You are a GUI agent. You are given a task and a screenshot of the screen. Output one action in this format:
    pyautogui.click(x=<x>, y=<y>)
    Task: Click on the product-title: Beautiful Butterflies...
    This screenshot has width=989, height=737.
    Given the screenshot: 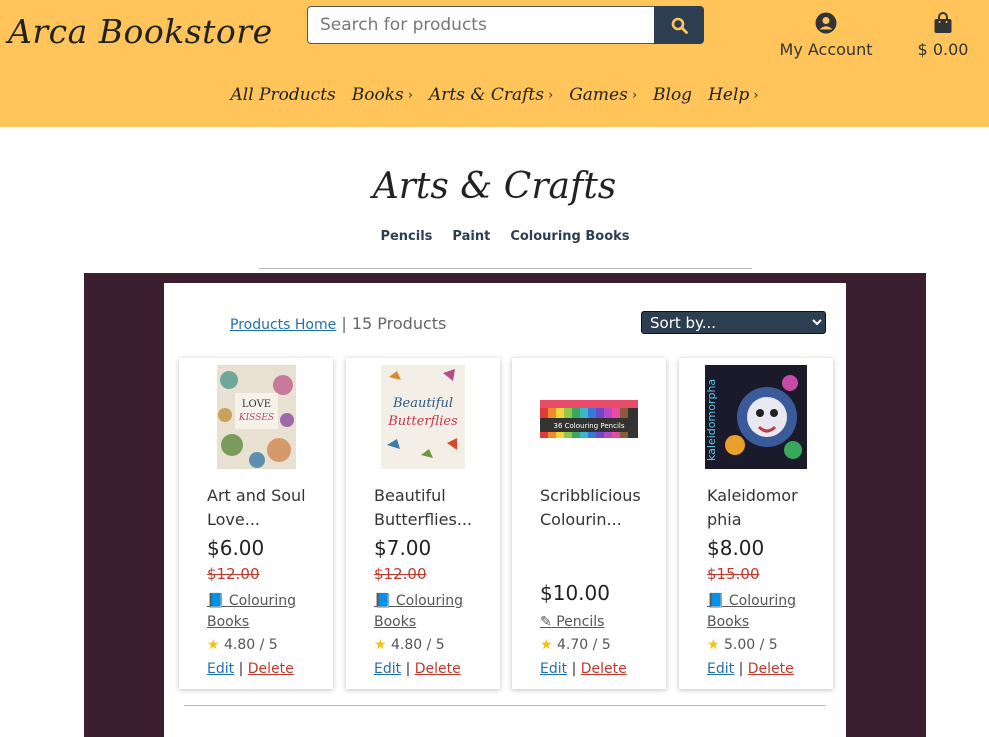 What is the action you would take?
    pyautogui.click(x=424, y=508)
    